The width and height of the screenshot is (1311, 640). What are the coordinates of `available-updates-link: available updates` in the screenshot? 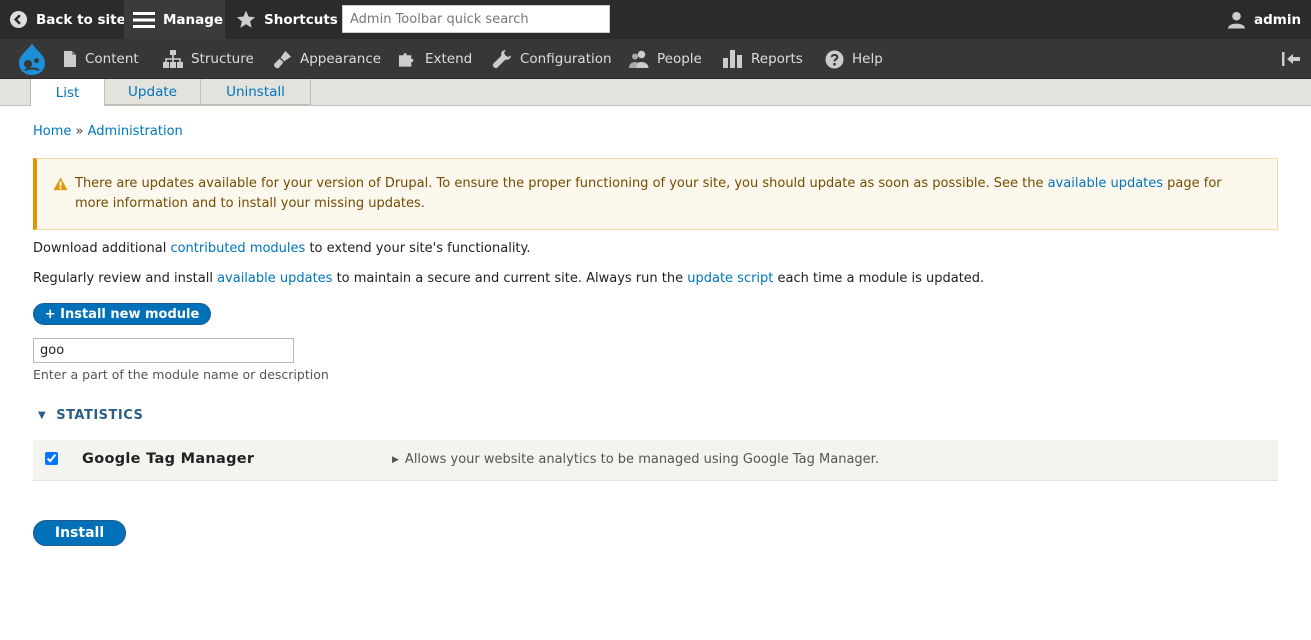 It's located at (1105, 183).